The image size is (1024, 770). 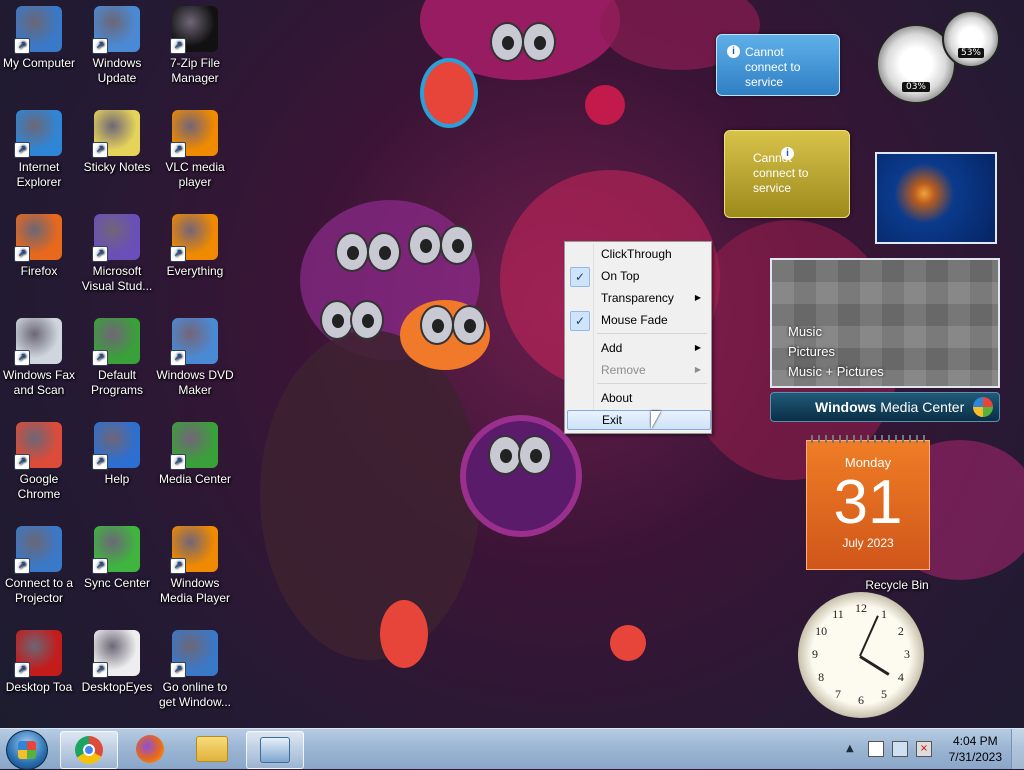 What do you see at coordinates (638, 348) in the screenshot?
I see `menu-item-add: Add ▶` at bounding box center [638, 348].